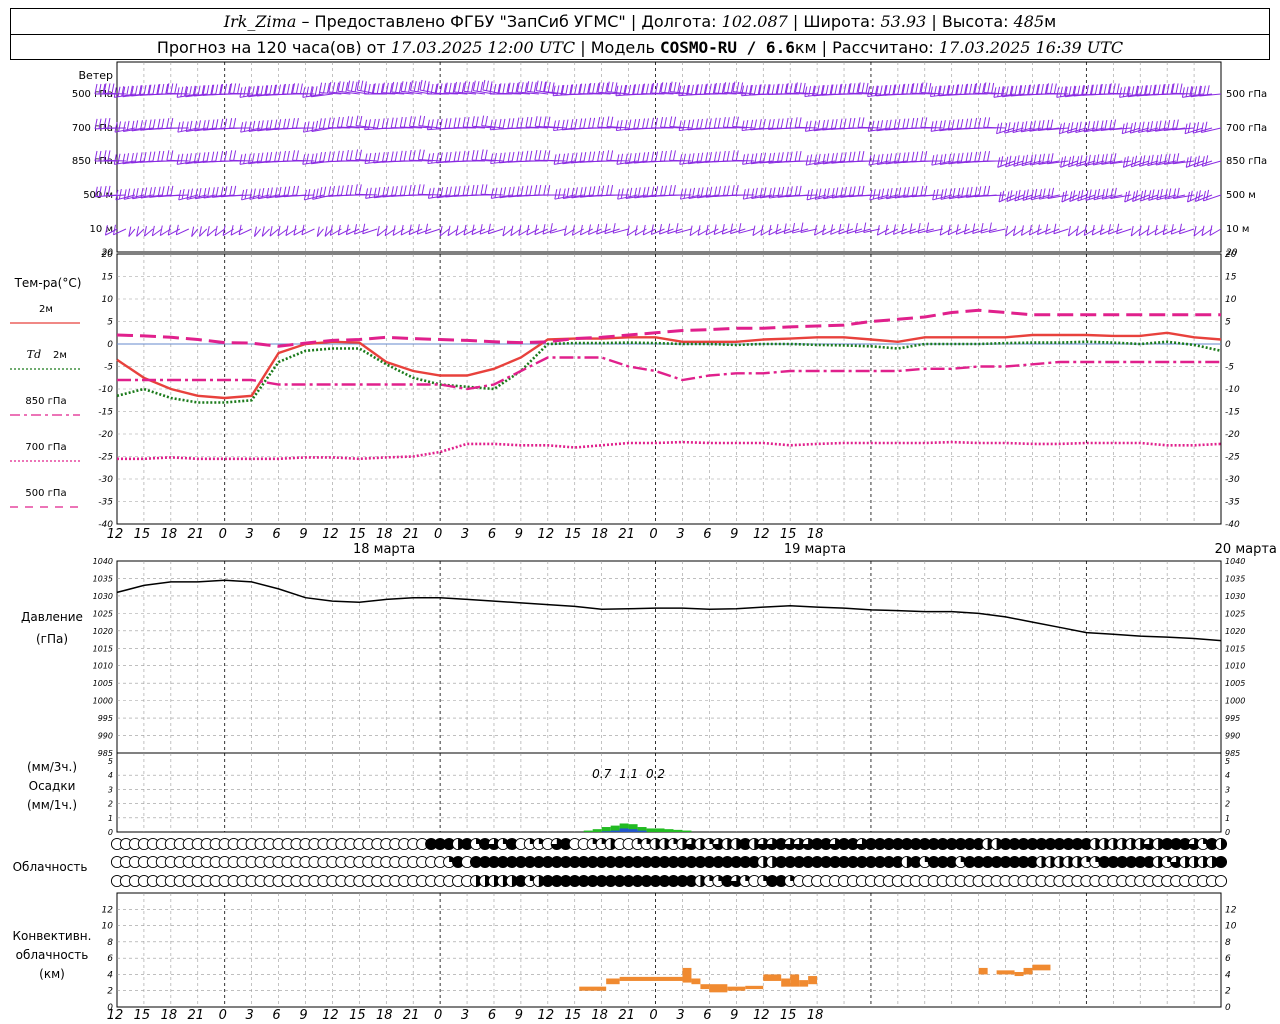 This screenshot has width=1280, height=1024. Describe the element at coordinates (1235, 648) in the screenshot. I see `y-tick-right-pres: 1015` at that location.